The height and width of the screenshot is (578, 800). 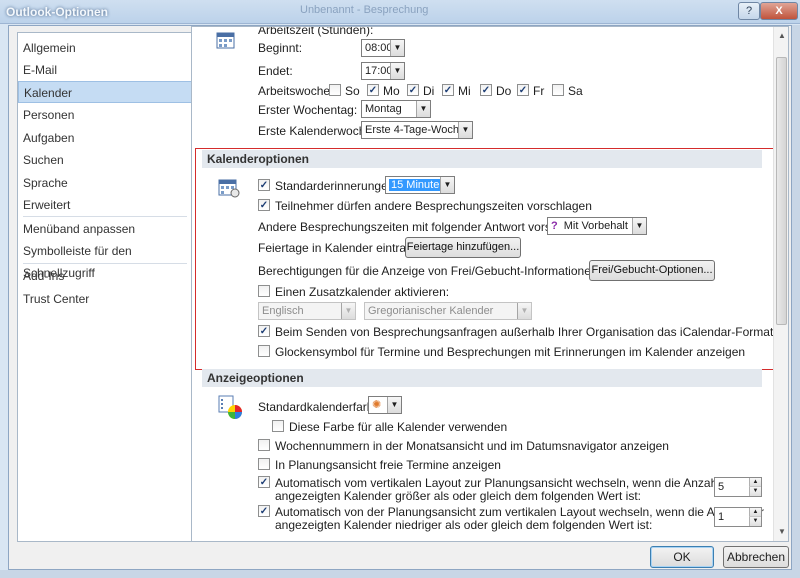 I want to click on begin-time-value: 08:00, so click(x=379, y=48).